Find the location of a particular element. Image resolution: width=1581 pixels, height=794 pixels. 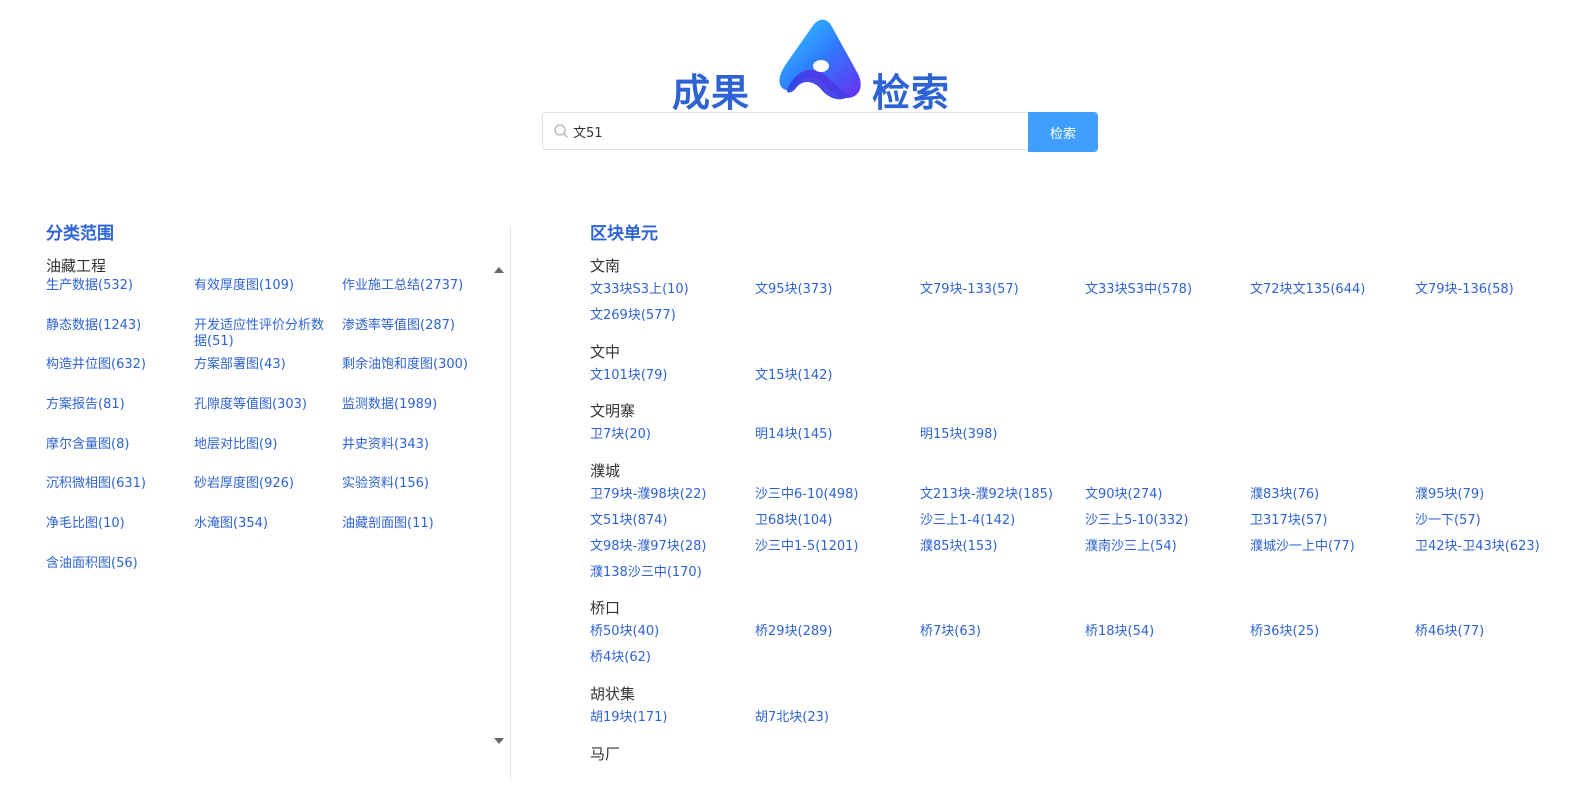

category-item: 方案部署图(43) is located at coordinates (268, 377).